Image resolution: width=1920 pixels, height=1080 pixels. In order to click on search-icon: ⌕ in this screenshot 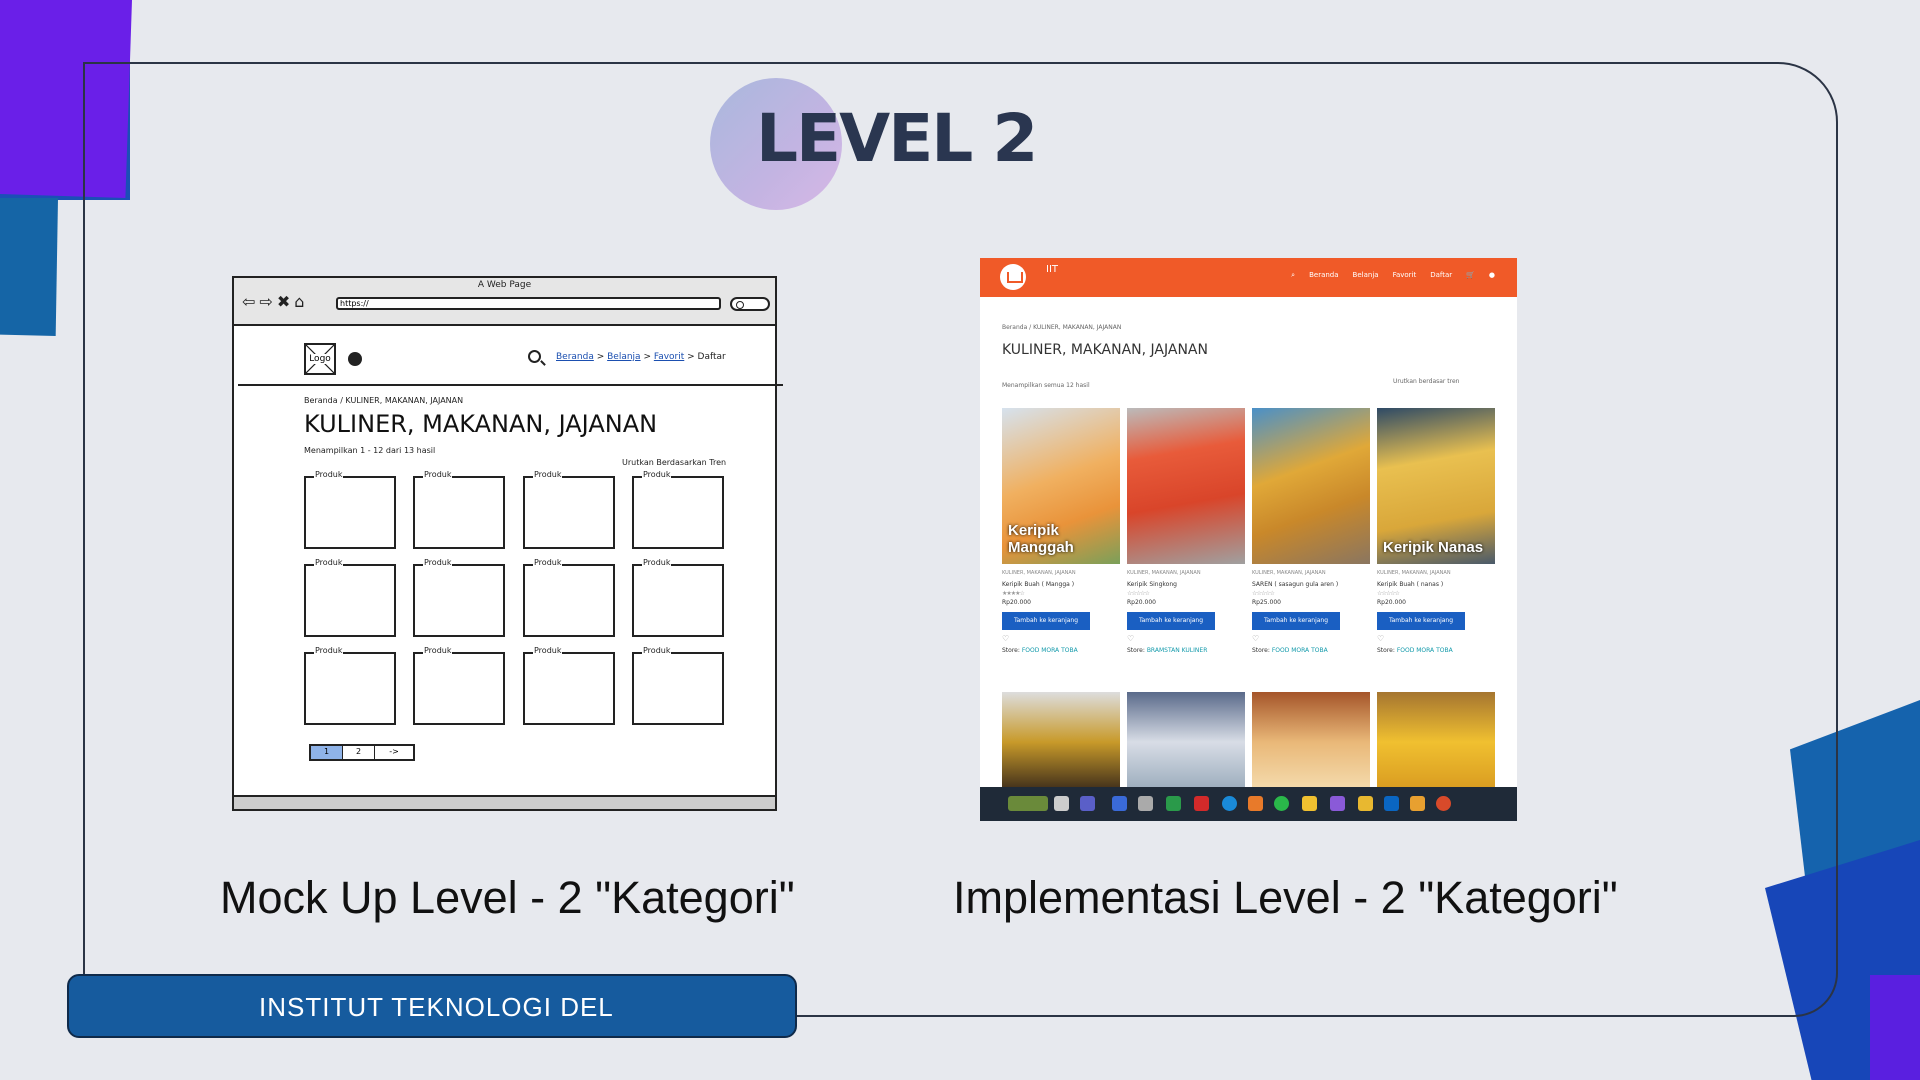, I will do `click(1293, 275)`.